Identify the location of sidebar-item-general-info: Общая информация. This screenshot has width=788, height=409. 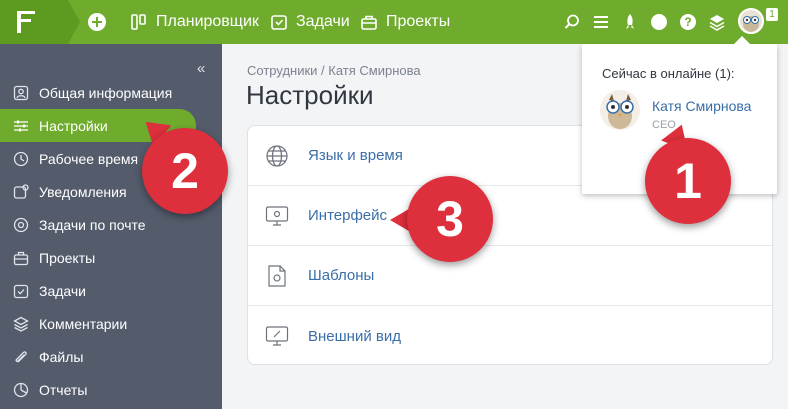
(111, 92).